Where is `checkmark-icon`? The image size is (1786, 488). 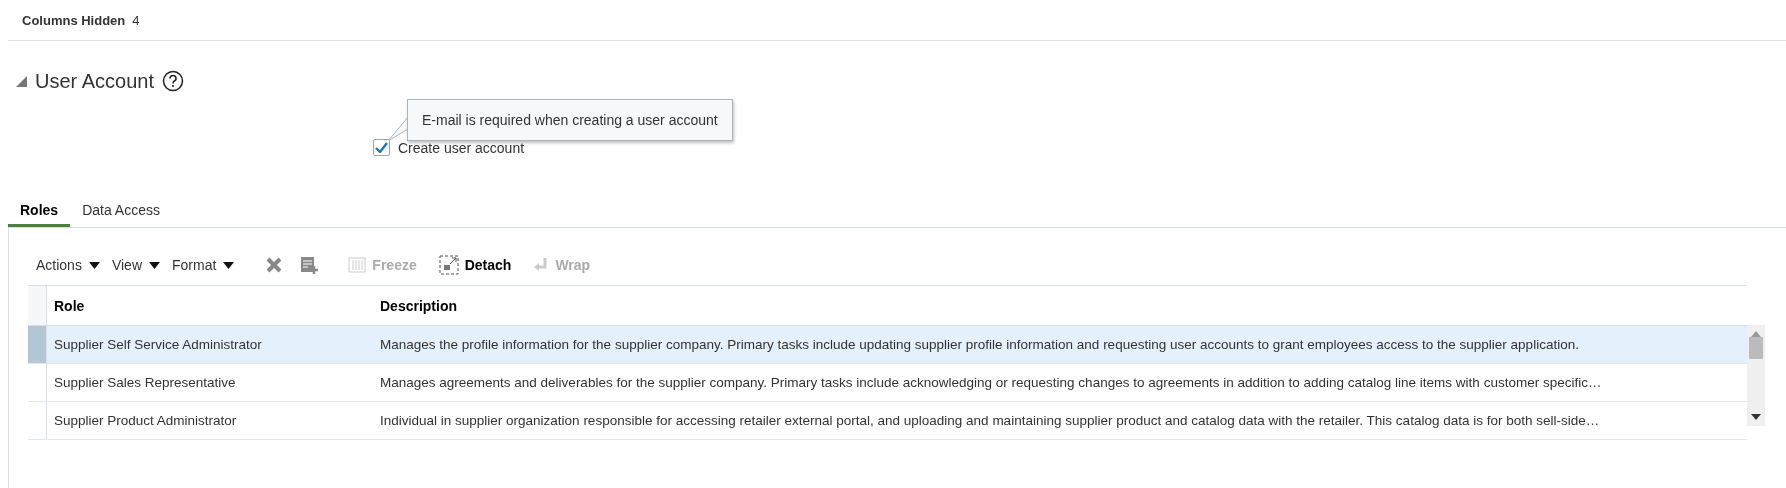 checkmark-icon is located at coordinates (381, 147).